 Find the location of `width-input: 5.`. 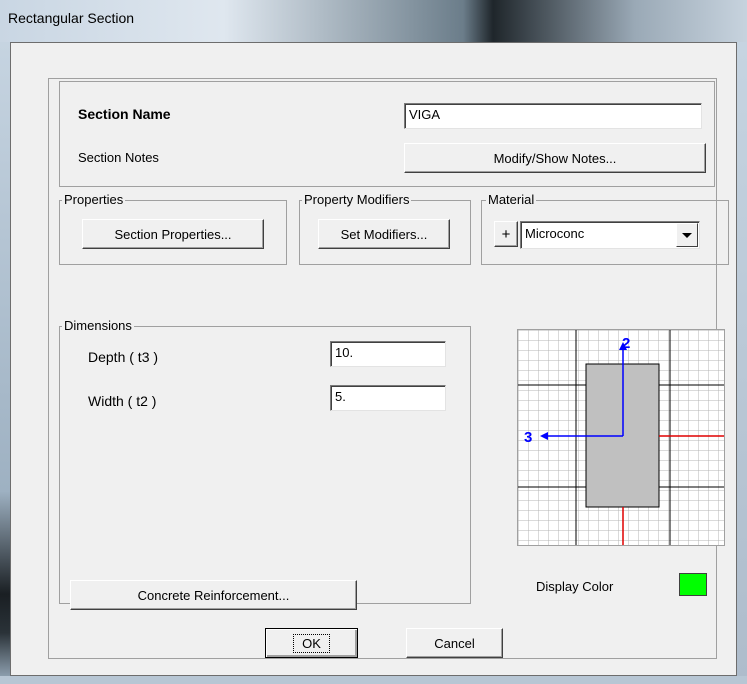

width-input: 5. is located at coordinates (388, 398).